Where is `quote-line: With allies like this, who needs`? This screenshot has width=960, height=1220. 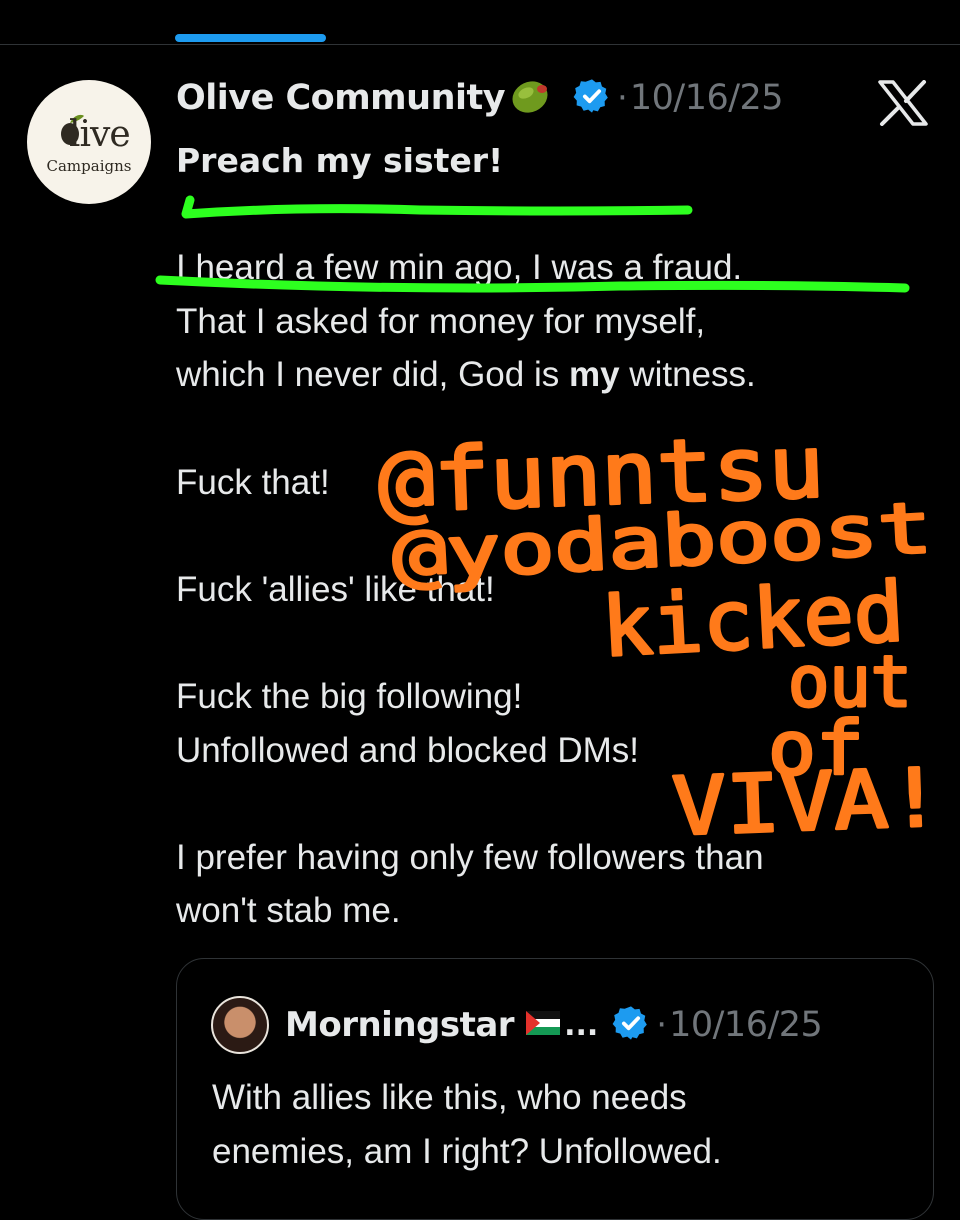
quote-line: With allies like this, who needs is located at coordinates (449, 1097).